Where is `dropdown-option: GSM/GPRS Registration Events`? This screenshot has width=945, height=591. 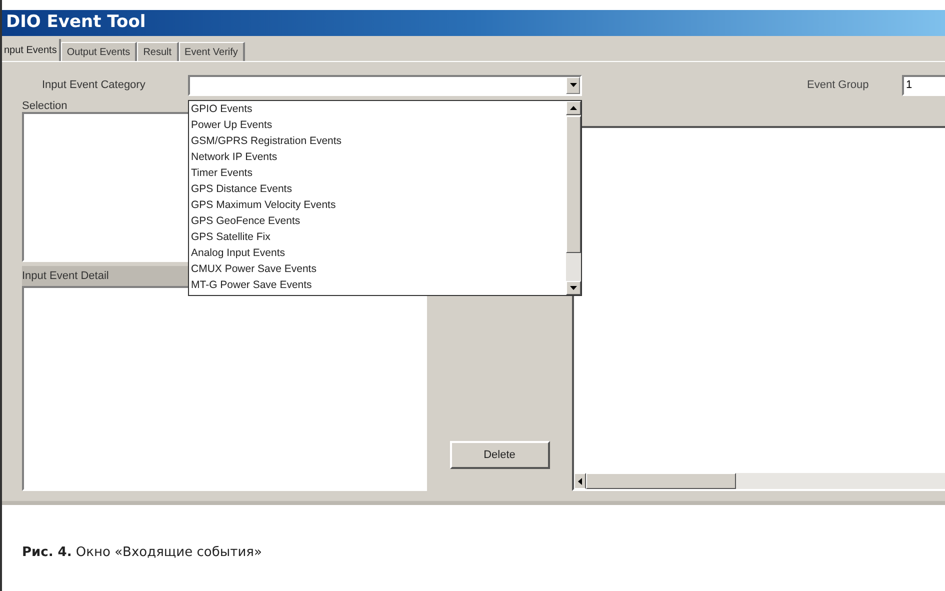
dropdown-option: GSM/GPRS Registration Events is located at coordinates (378, 140).